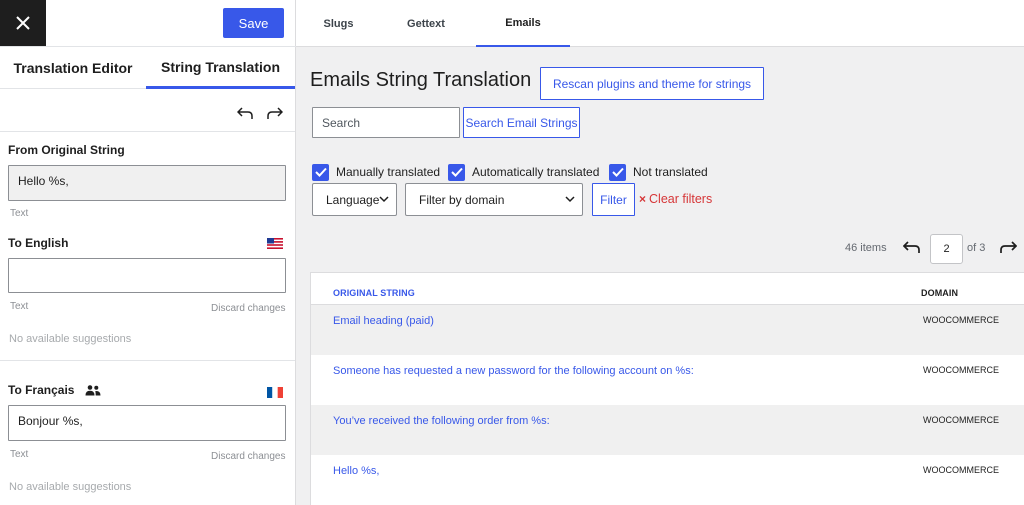 The width and height of the screenshot is (1024, 505). I want to click on top-tabs: Slugs Gettext Emails, so click(660, 23).